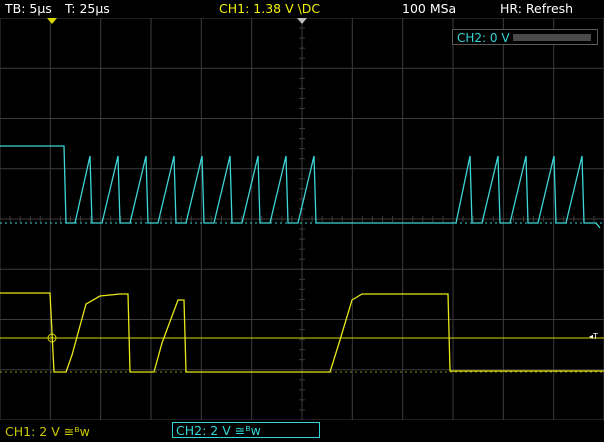 The height and width of the screenshot is (442, 604). I want to click on ch2-scale-readout: CH2: 2 V ≅ᴮᴡ, so click(246, 430).